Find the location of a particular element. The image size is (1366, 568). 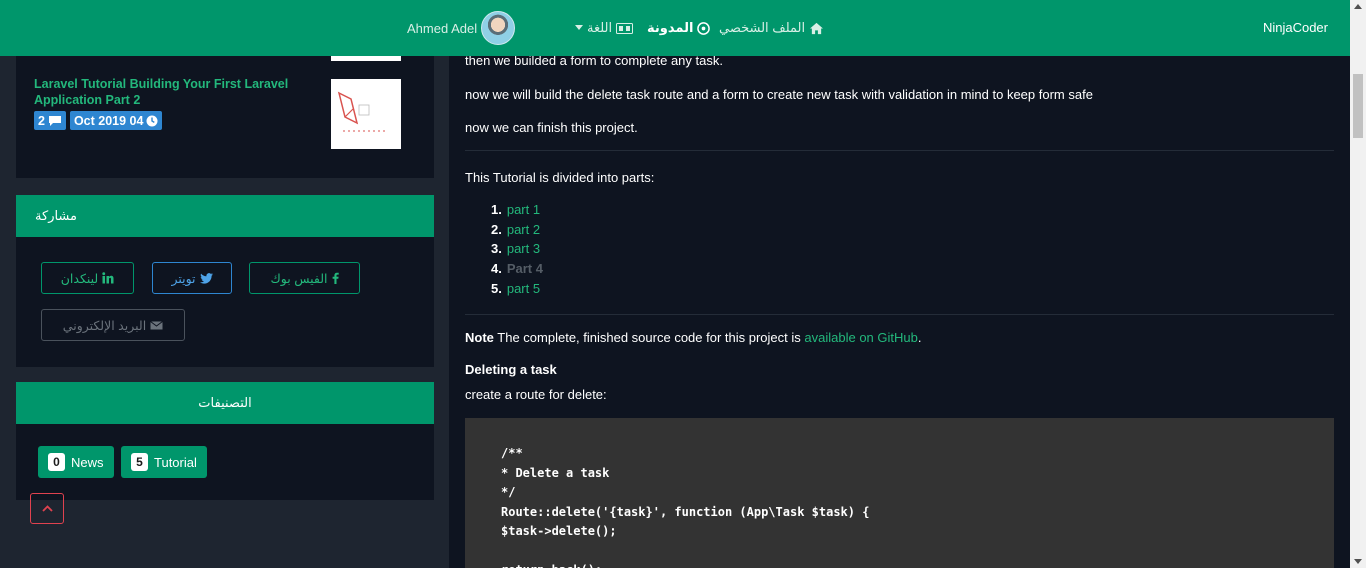

scroll-up-arrow-icon is located at coordinates (1358, 6).